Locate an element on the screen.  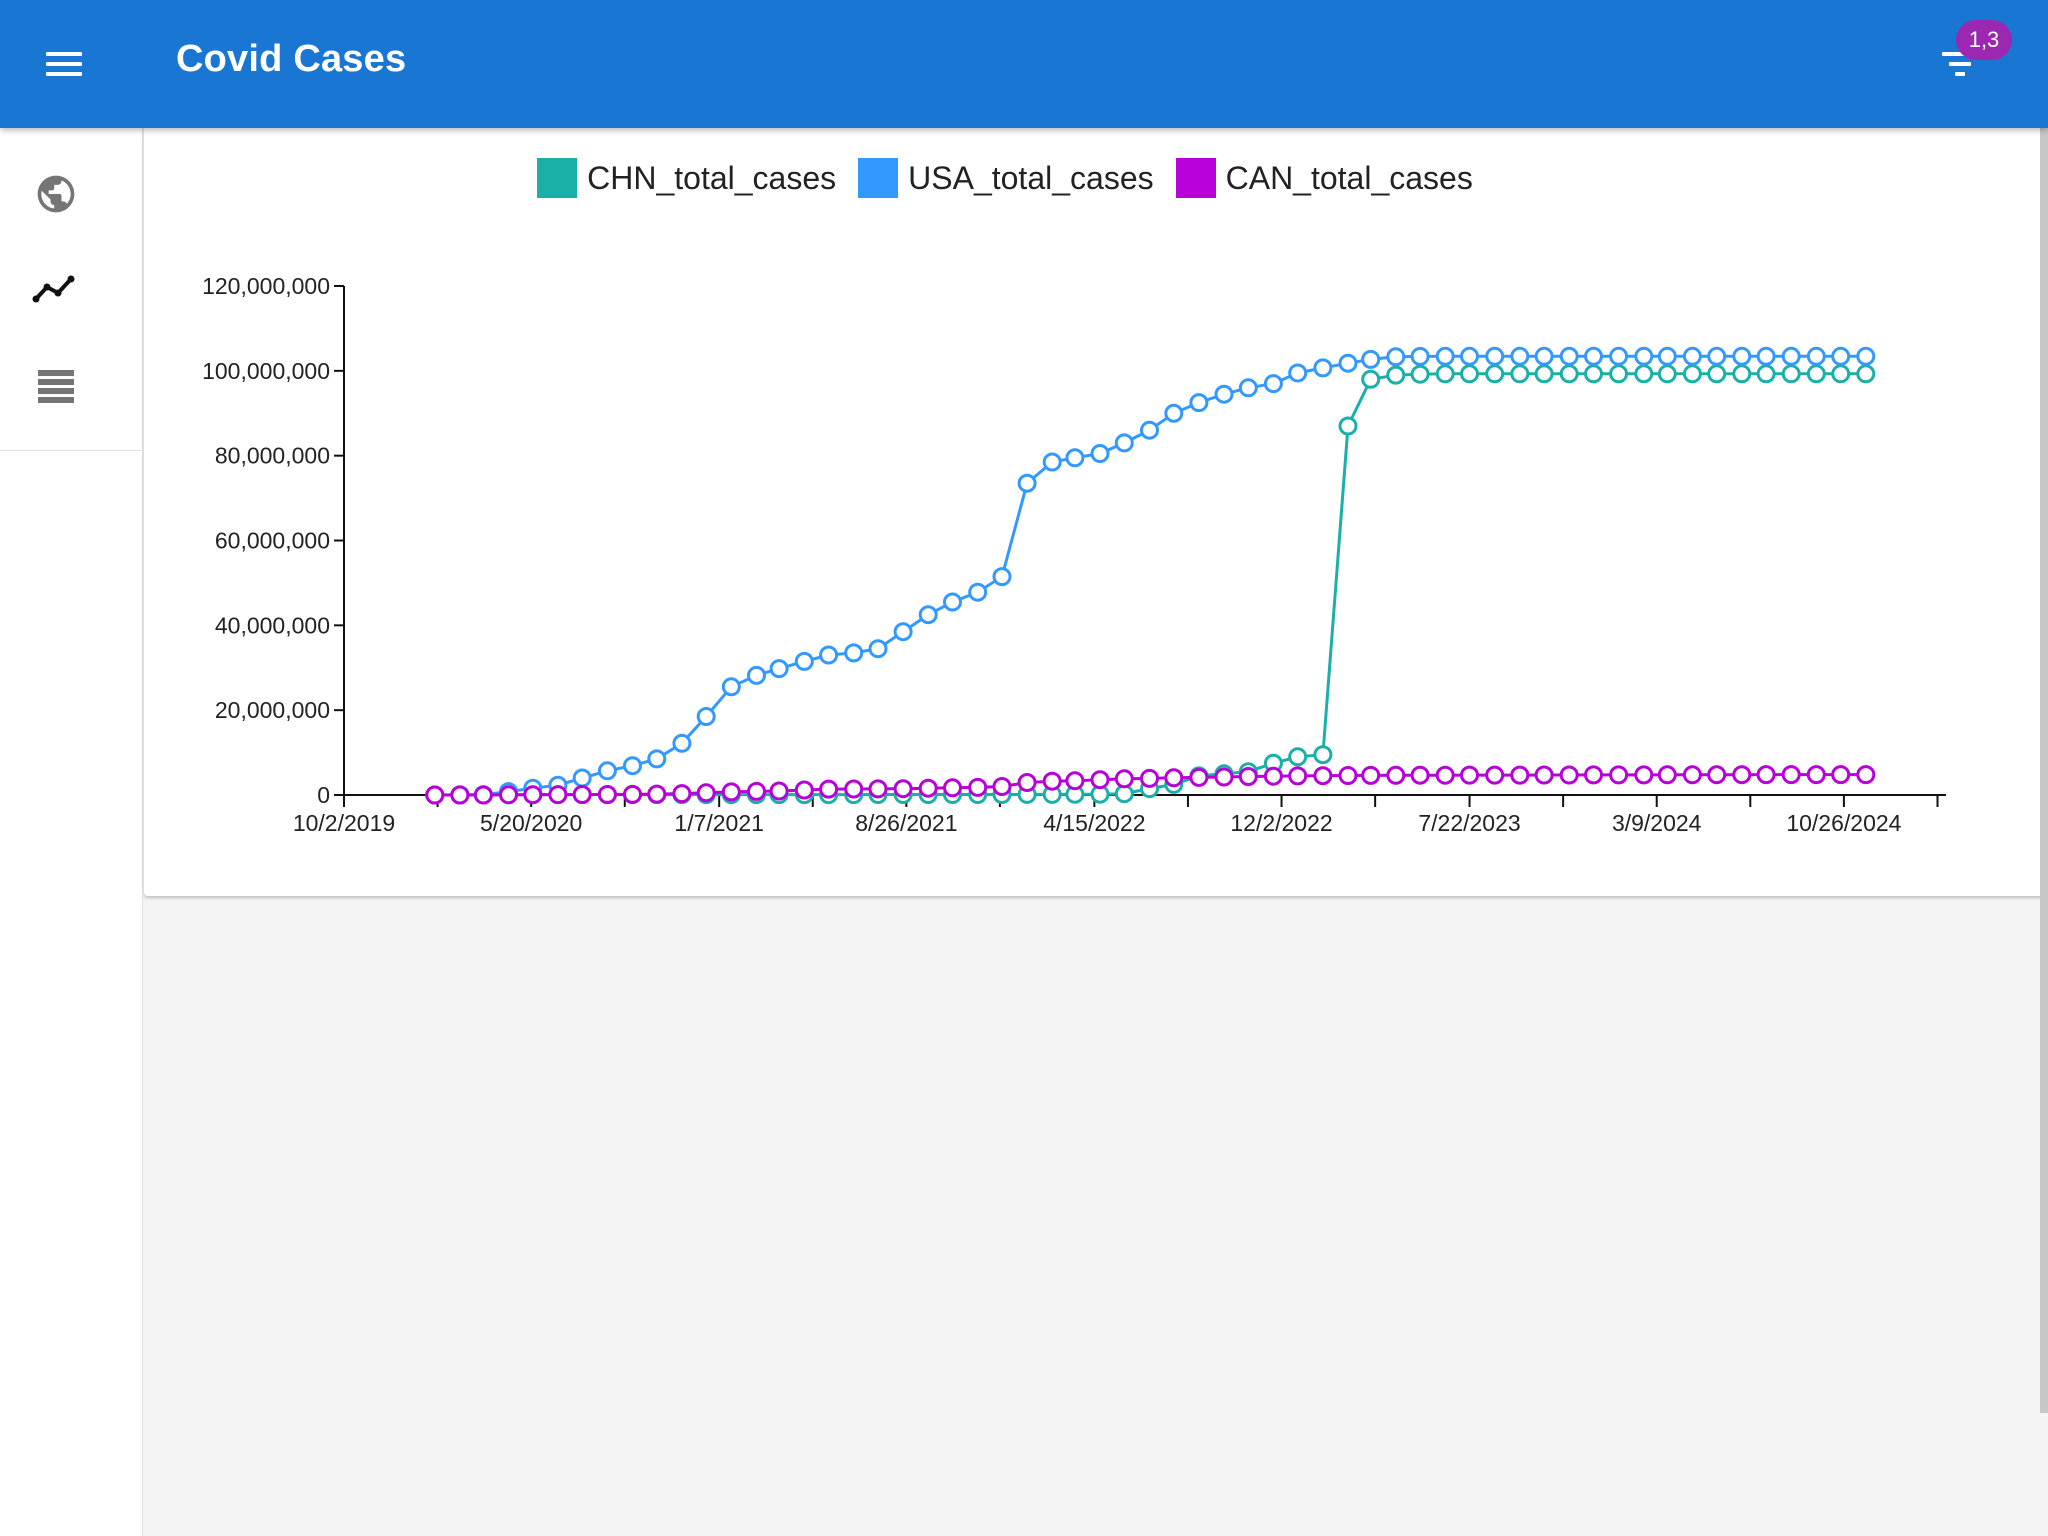
sidebar-item-globe is located at coordinates (56, 194).